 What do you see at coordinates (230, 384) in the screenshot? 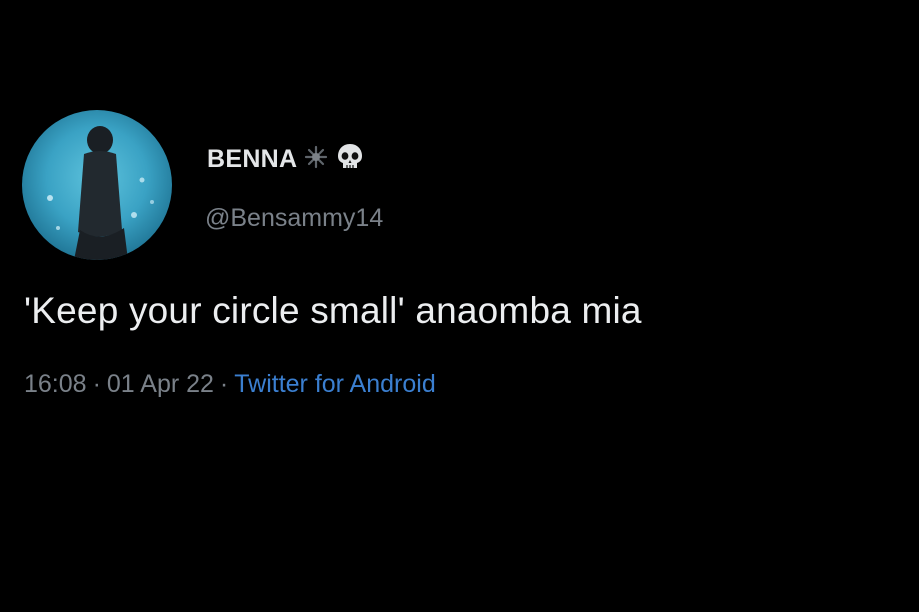
I see `tweet-meta: 16:08 · 01 Apr 22 · Twitter for Android` at bounding box center [230, 384].